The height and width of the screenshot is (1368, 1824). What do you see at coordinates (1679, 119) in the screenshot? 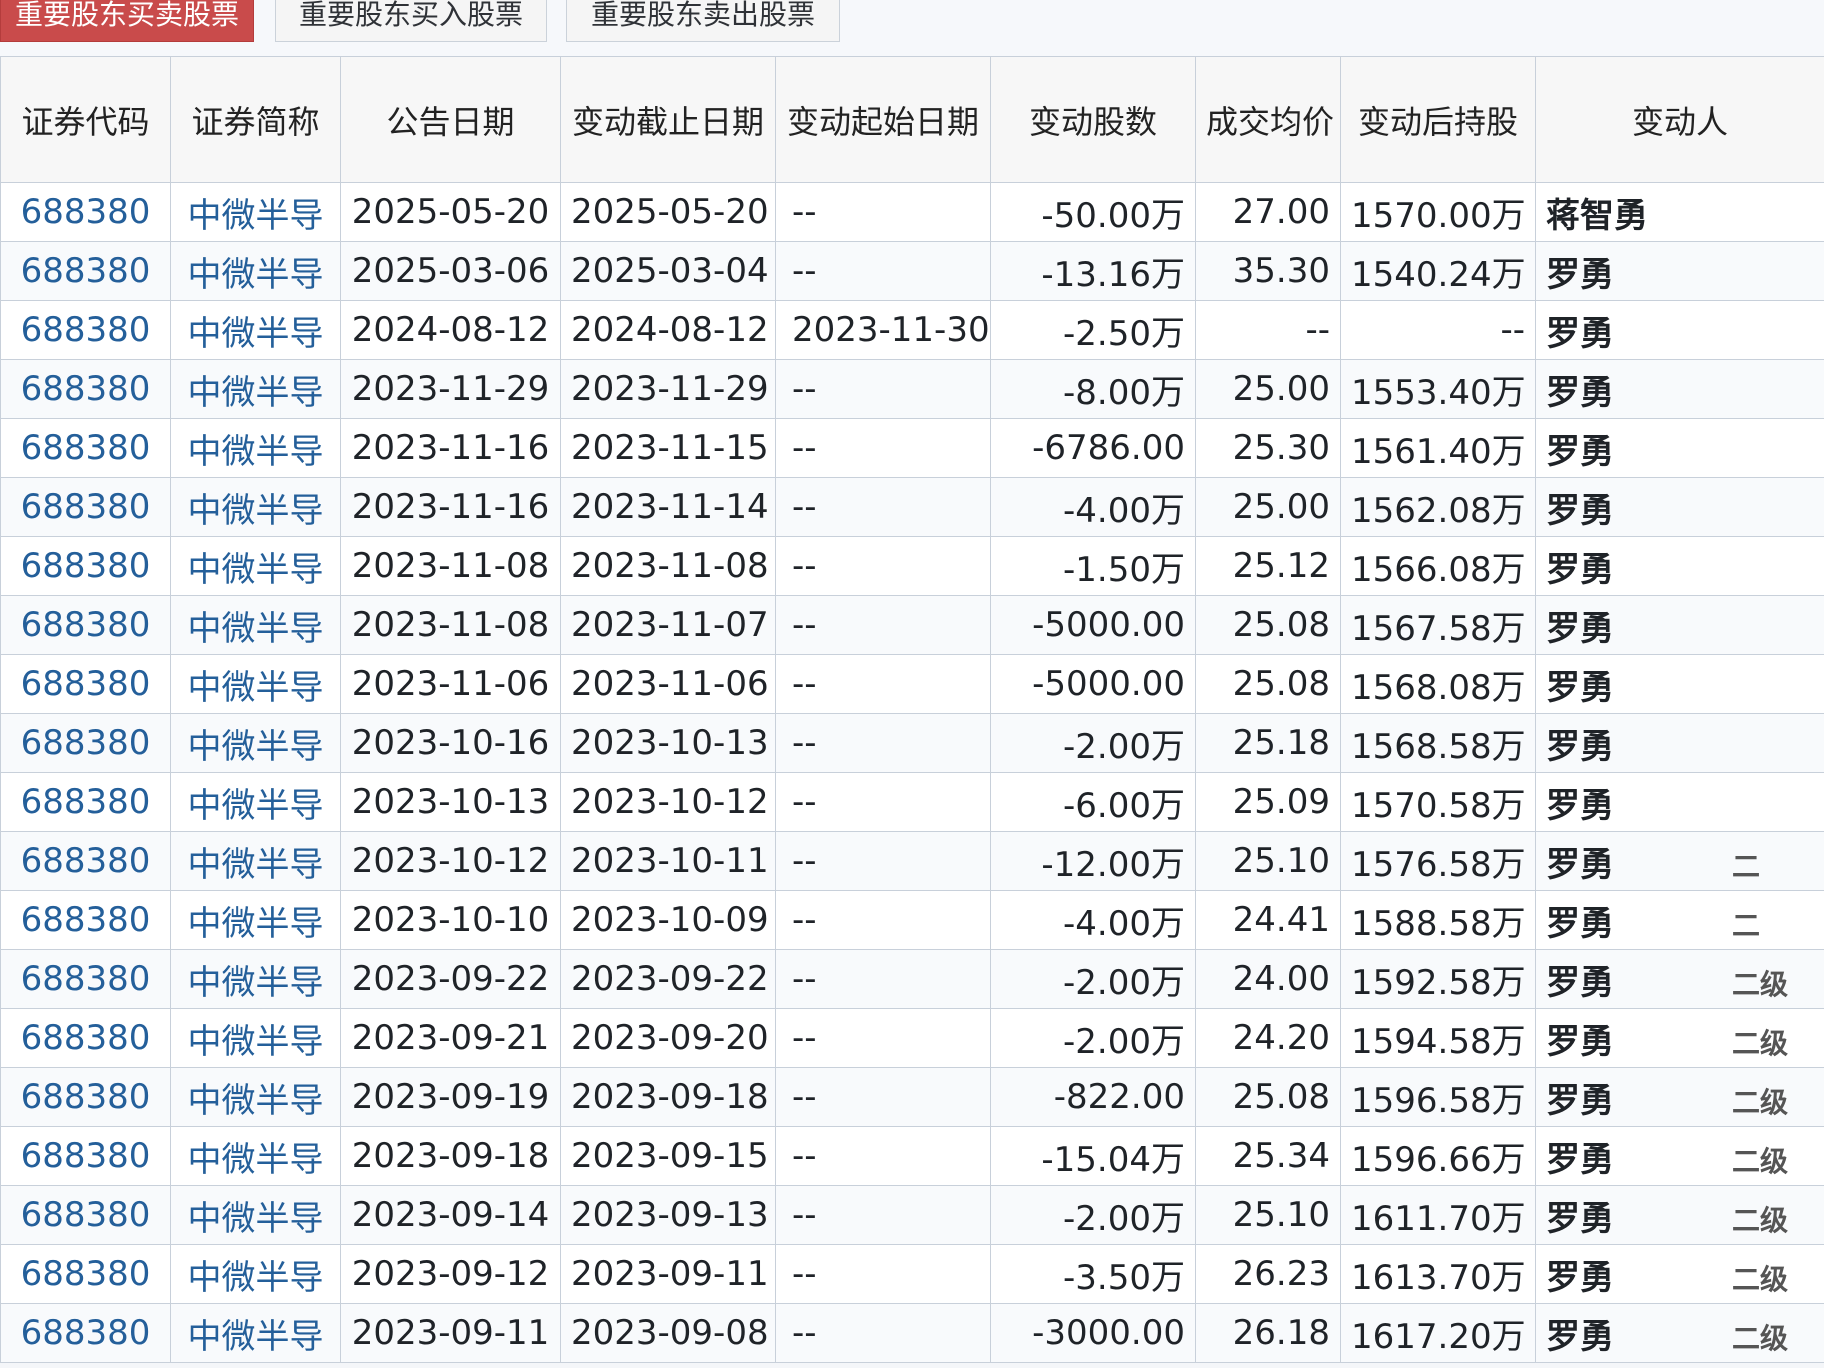
I see `column-header-holder: 变动人` at bounding box center [1679, 119].